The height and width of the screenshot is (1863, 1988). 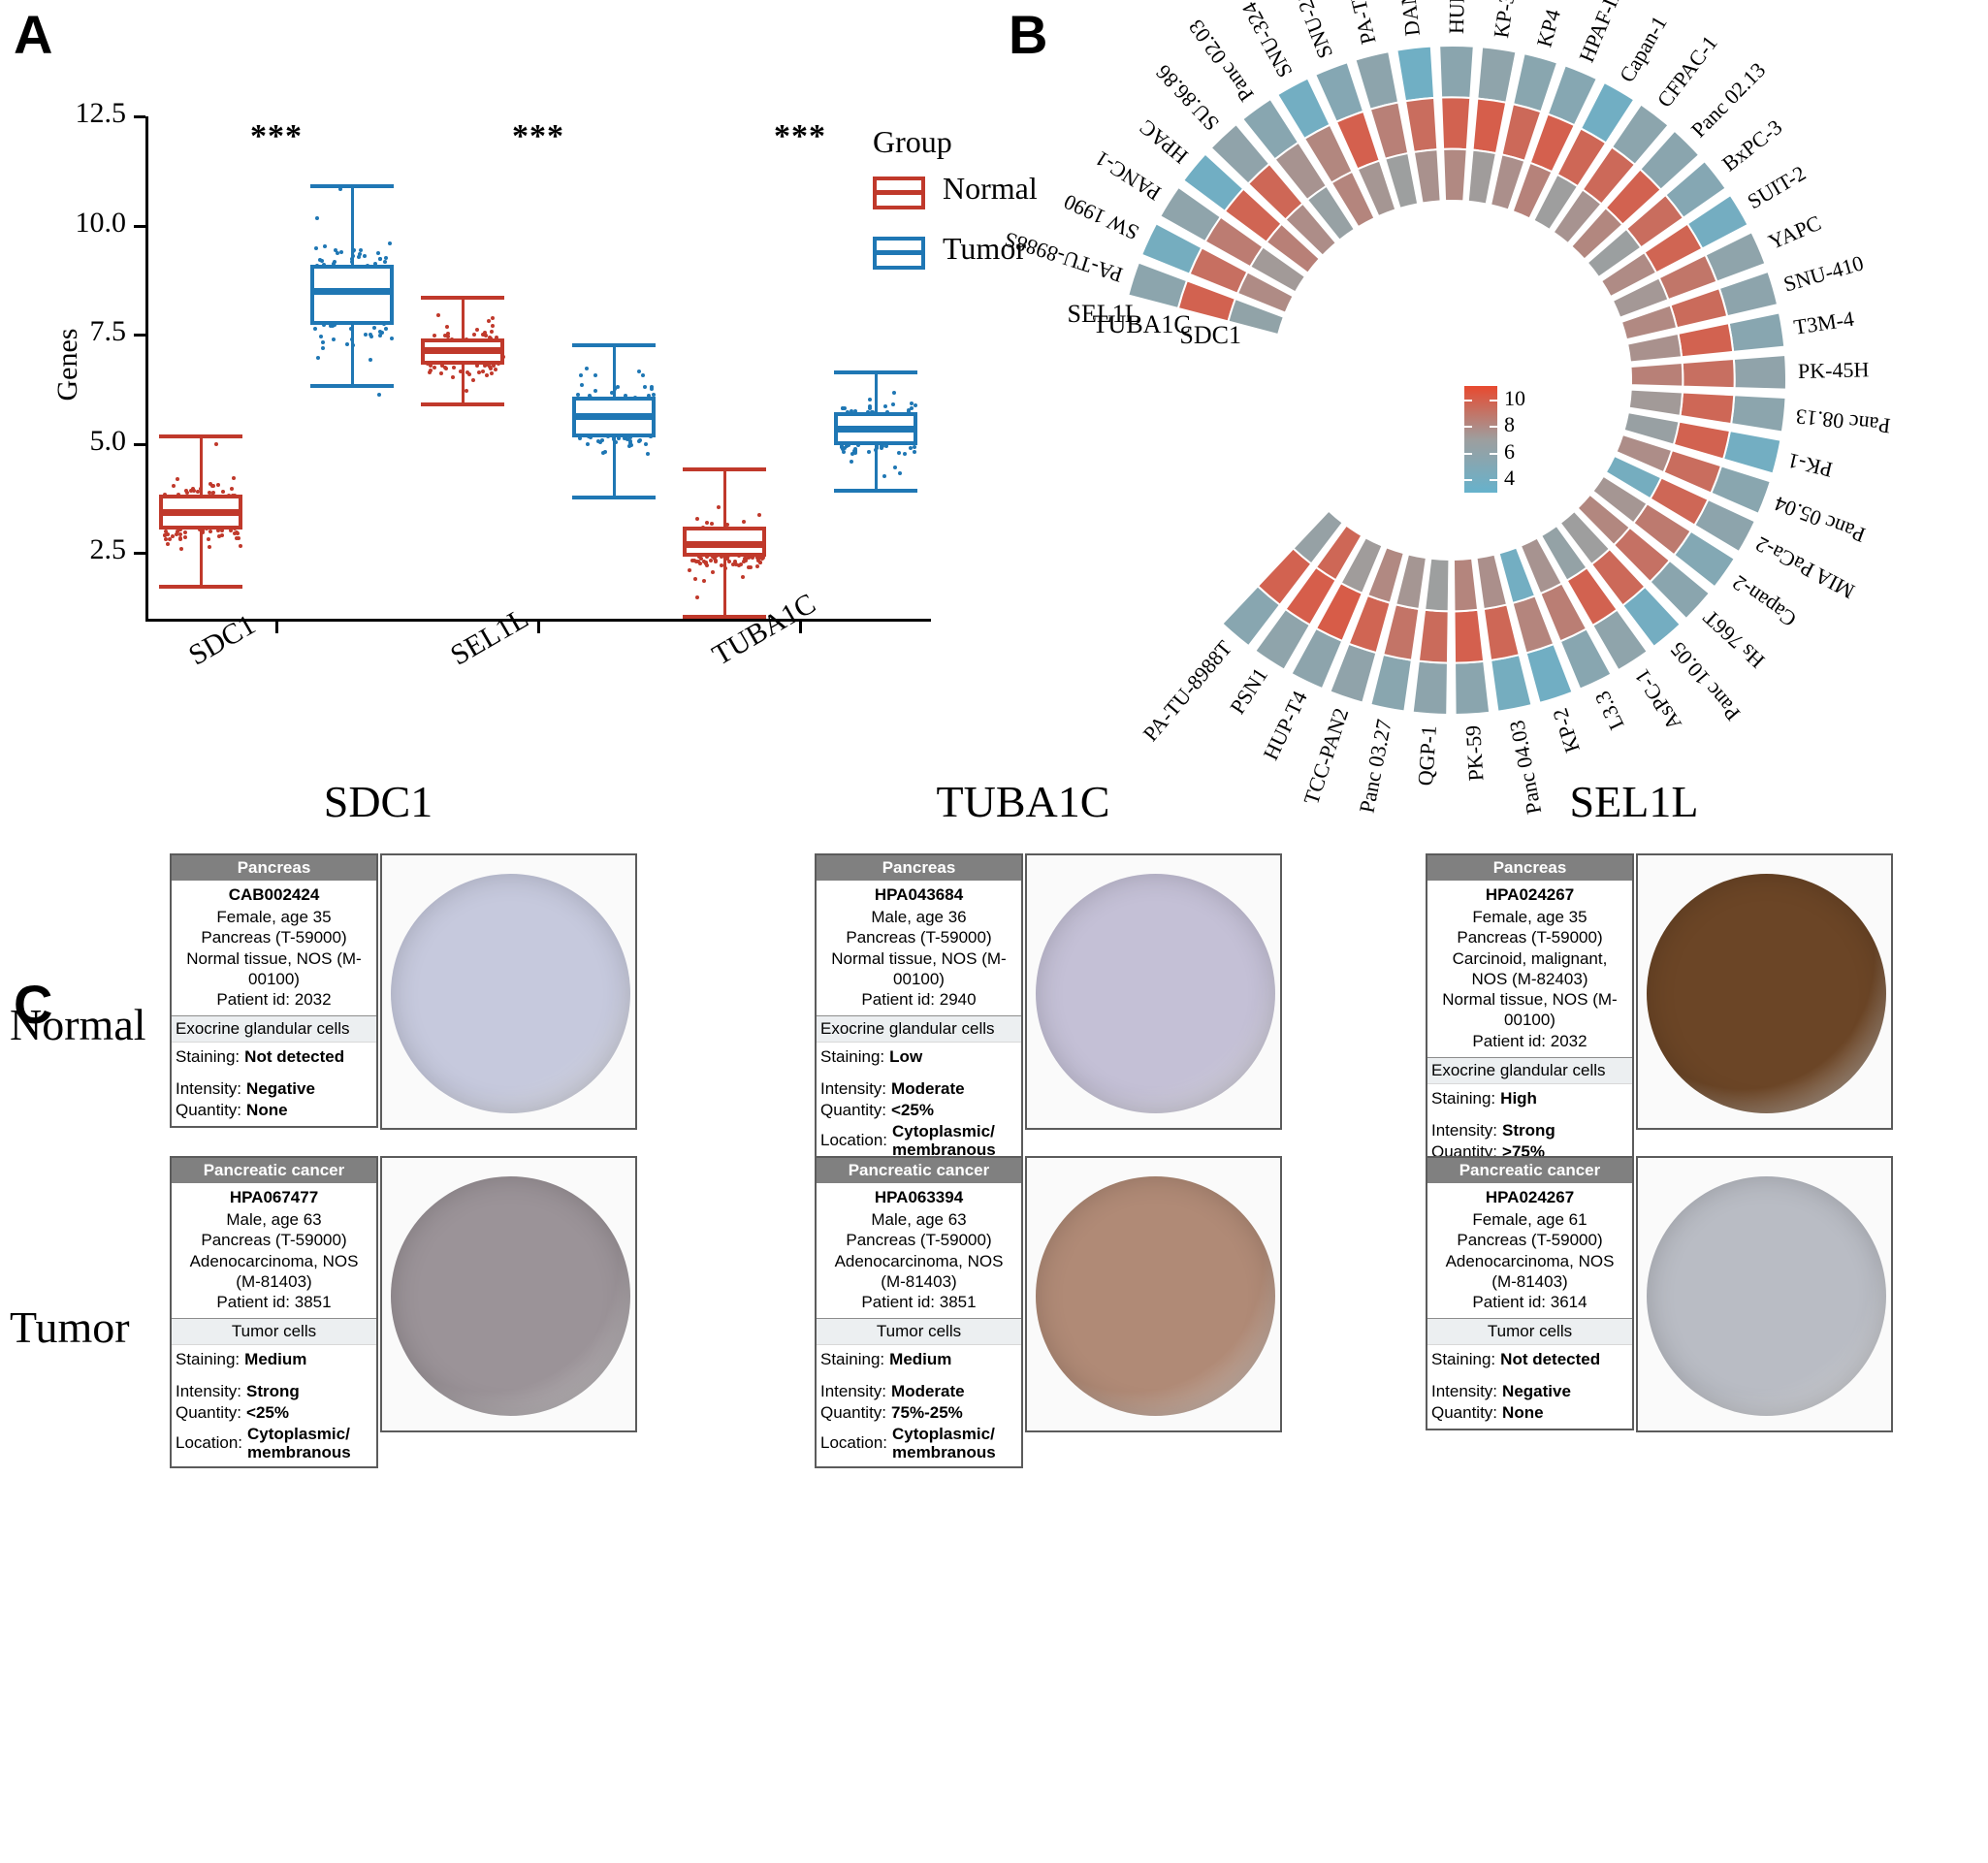 What do you see at coordinates (67, 365) in the screenshot?
I see `y-axis-title: Genes` at bounding box center [67, 365].